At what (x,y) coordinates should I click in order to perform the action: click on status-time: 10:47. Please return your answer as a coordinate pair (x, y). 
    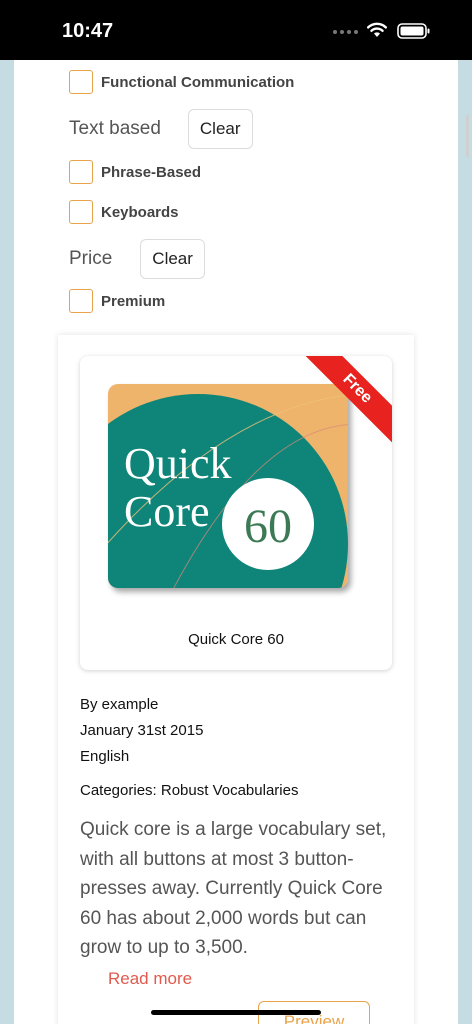
    Looking at the image, I should click on (88, 31).